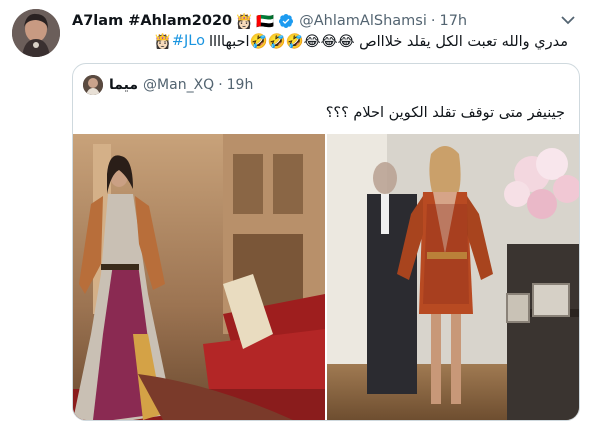 The width and height of the screenshot is (592, 429). I want to click on display-name: A7lam #Ahlam2020, so click(152, 21).